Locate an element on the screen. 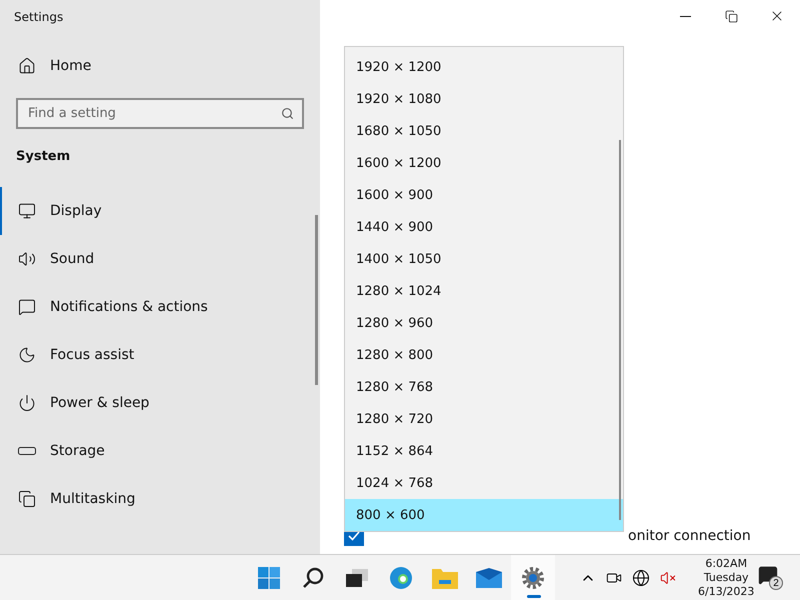 Image resolution: width=800 pixels, height=600 pixels. dropdown-option: 1440 × 900 is located at coordinates (484, 227).